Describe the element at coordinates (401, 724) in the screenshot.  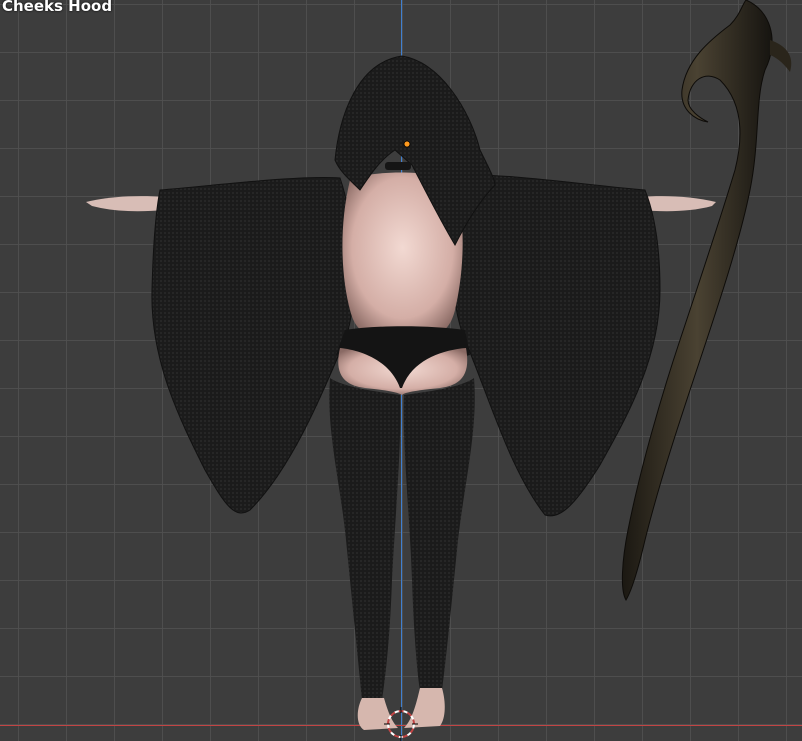
I see `3d-cursor-icon` at that location.